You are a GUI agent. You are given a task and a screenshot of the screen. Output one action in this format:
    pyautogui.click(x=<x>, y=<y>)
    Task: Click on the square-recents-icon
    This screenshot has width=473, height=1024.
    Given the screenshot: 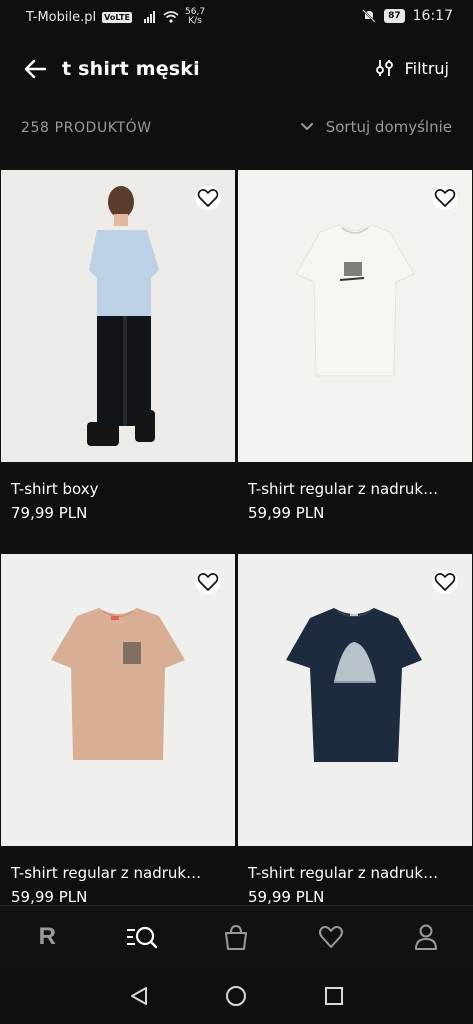 What is the action you would take?
    pyautogui.click(x=334, y=995)
    